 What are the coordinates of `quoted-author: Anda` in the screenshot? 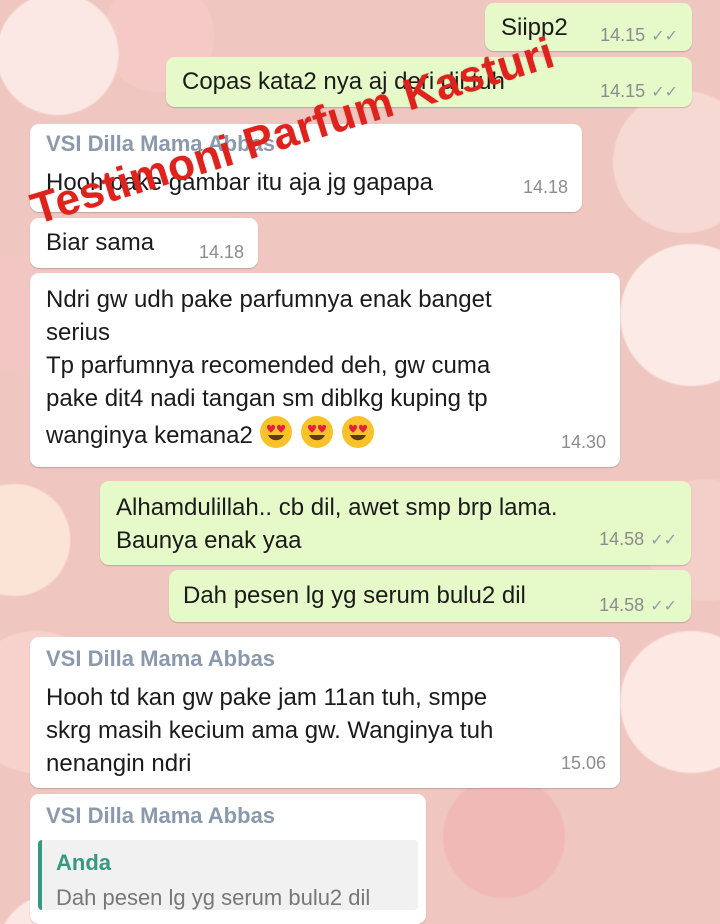 It's located at (83, 862).